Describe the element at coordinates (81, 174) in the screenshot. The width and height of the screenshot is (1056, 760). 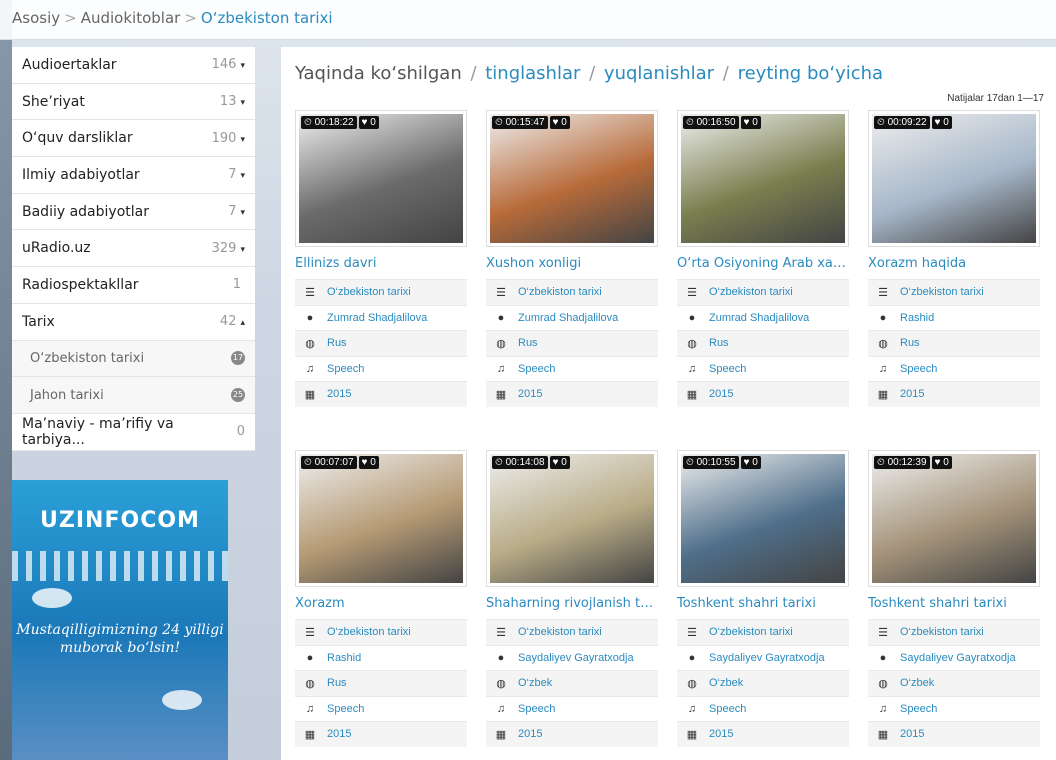
I see `sidebar-item-label: Ilmiy adabiyotlar` at that location.